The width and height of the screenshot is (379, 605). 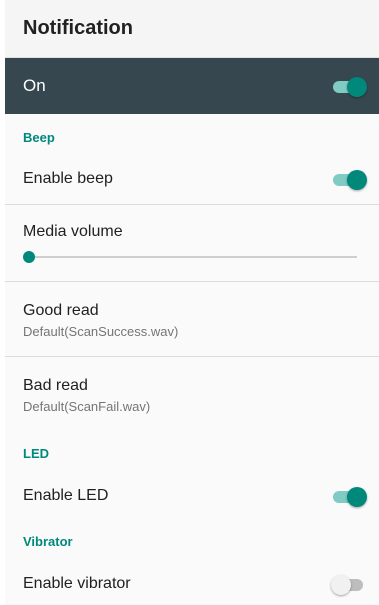 I want to click on app-bar: Notification, so click(x=192, y=29).